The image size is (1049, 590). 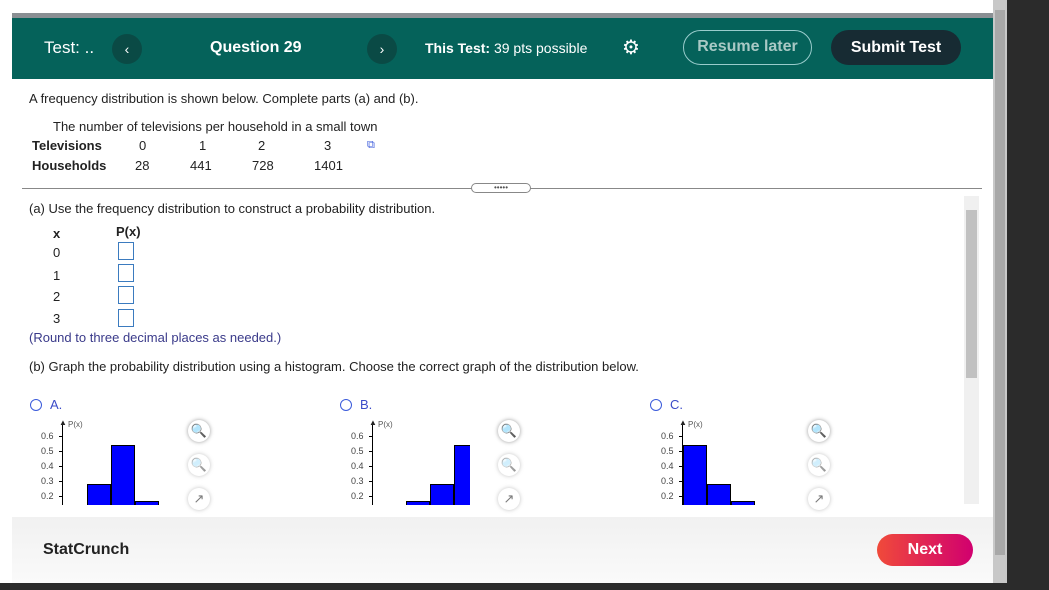 What do you see at coordinates (676, 404) in the screenshot?
I see `option-label: C.` at bounding box center [676, 404].